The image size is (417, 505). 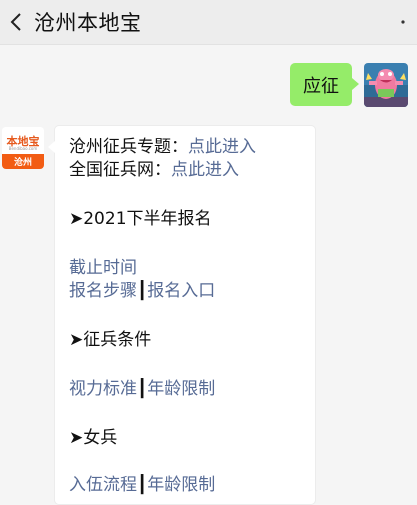 I want to click on more-dots-icon, so click(x=399, y=22).